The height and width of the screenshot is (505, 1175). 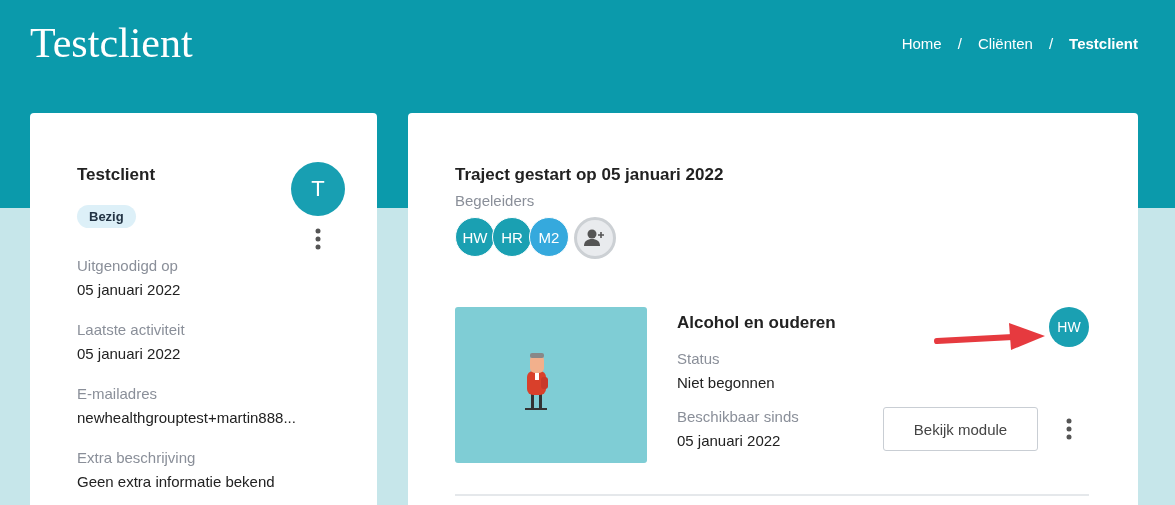 What do you see at coordinates (512, 237) in the screenshot?
I see `supervisor-avatar: HR` at bounding box center [512, 237].